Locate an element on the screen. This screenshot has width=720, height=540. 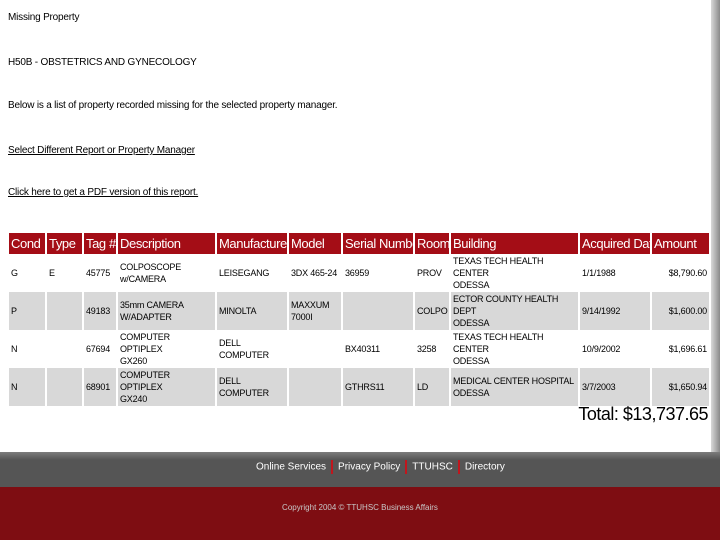
col-header-serial: Serial Number is located at coordinates (378, 243).